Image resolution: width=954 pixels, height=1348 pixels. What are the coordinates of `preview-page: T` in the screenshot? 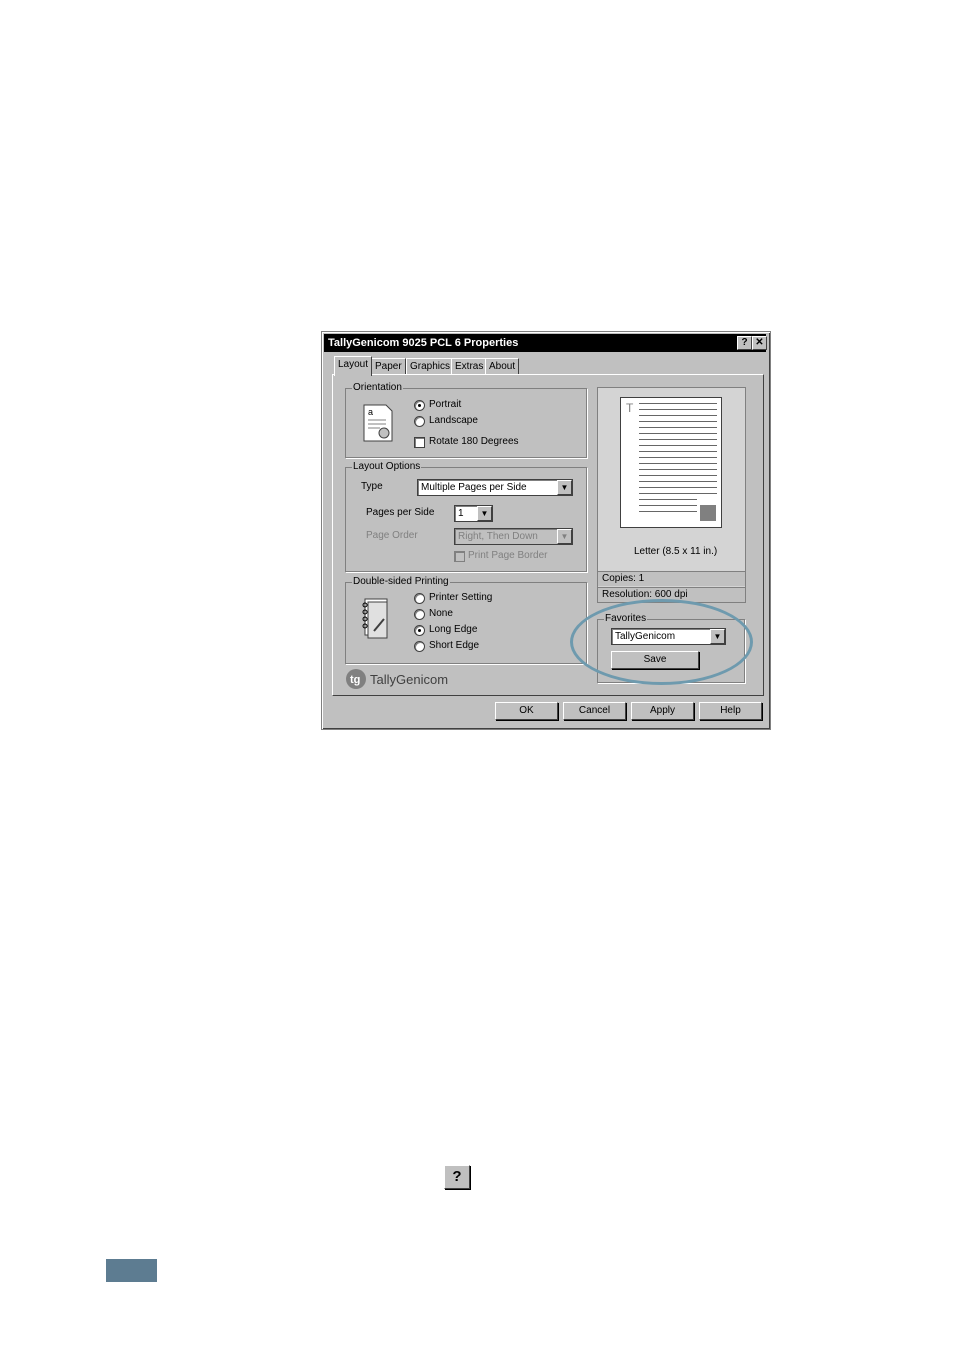 It's located at (671, 462).